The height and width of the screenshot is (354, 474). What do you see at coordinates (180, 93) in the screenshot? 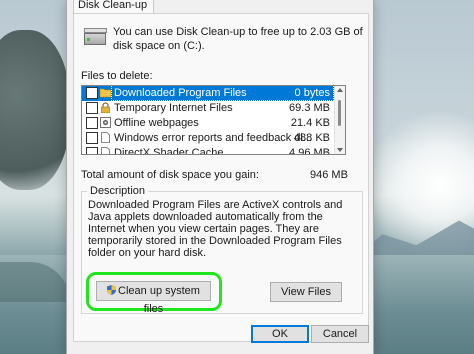
I see `file-category-name: Downloaded Program Files` at bounding box center [180, 93].